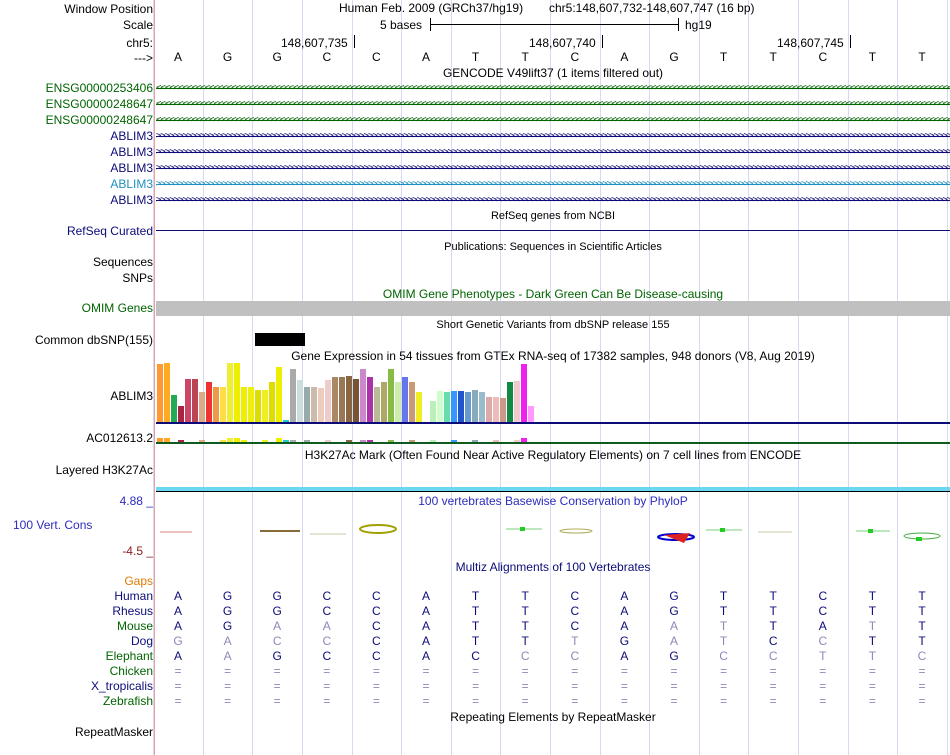  I want to click on snps-track-label: SNPs, so click(137, 278).